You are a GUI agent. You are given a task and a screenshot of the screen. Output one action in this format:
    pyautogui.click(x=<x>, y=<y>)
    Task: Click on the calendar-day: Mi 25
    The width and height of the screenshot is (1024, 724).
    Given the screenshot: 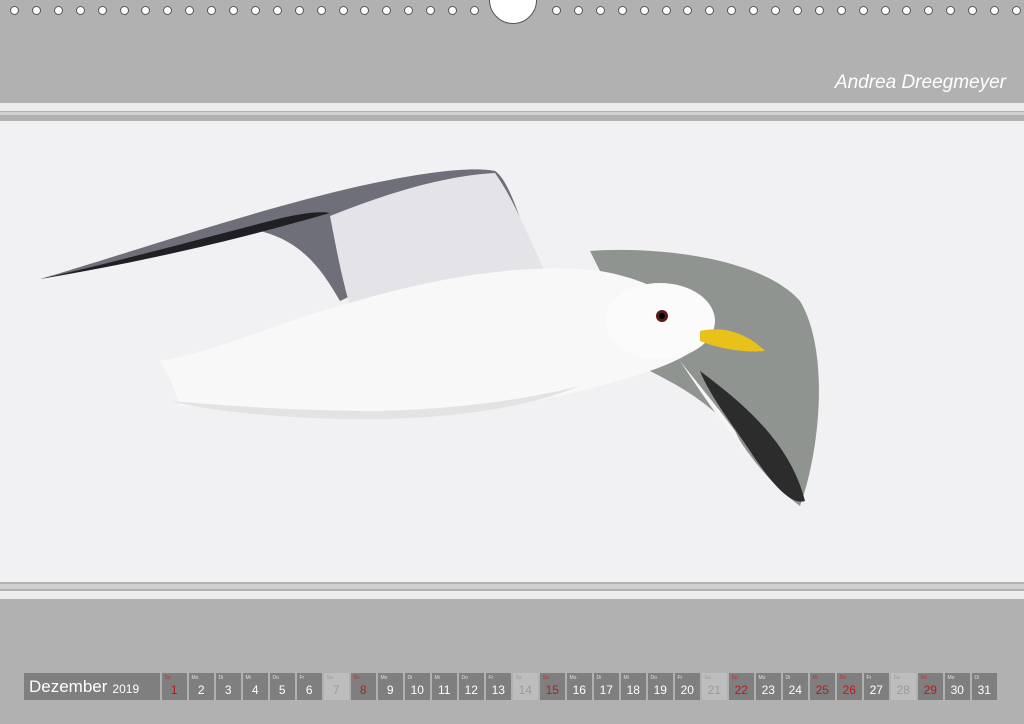 What is the action you would take?
    pyautogui.click(x=822, y=686)
    